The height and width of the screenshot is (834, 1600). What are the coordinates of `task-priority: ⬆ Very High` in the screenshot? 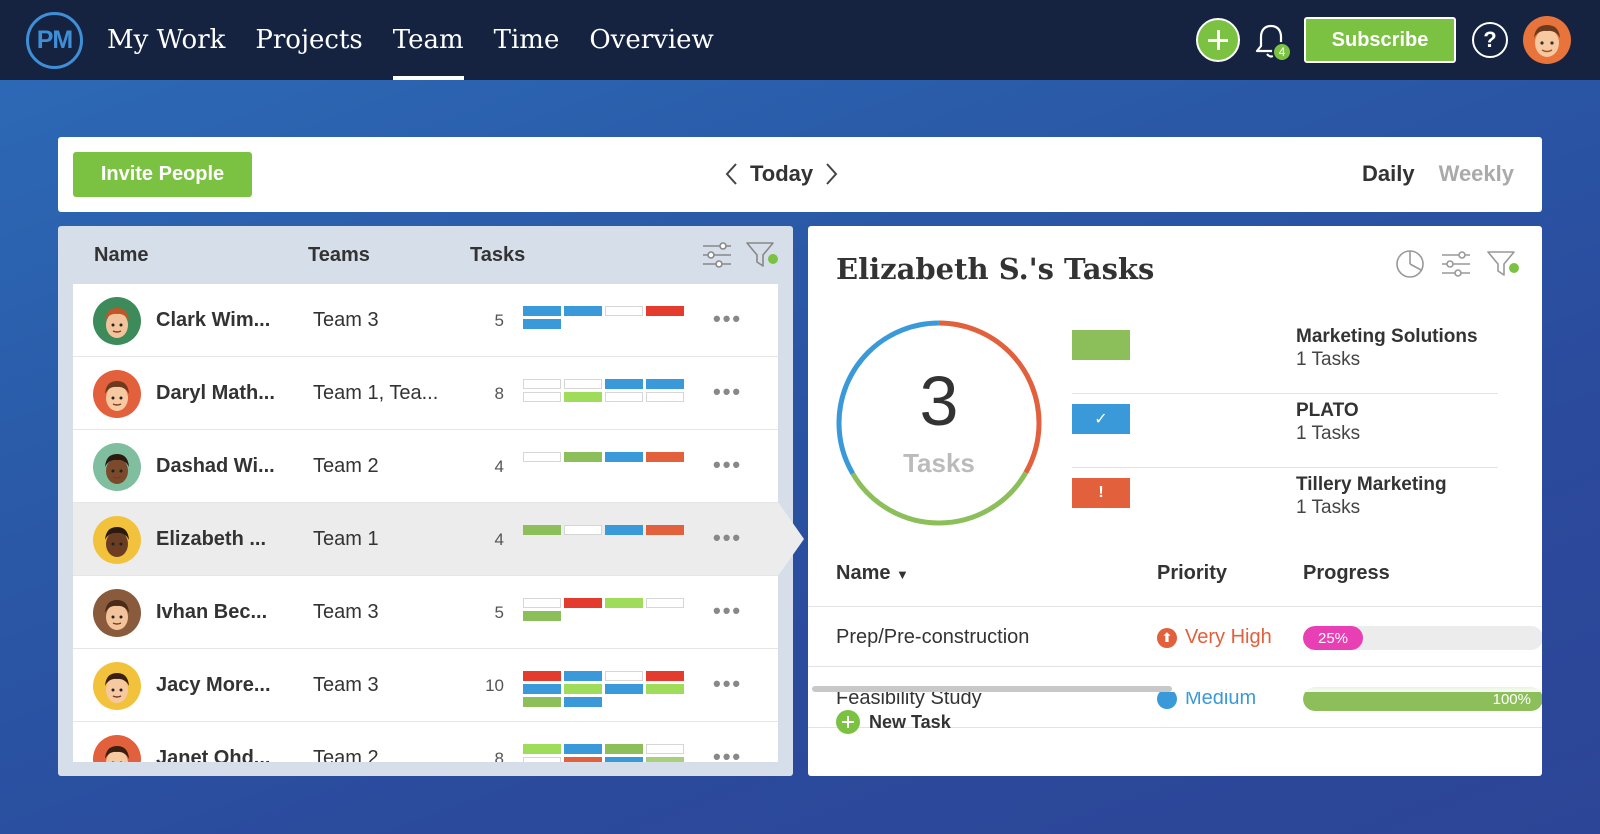 It's located at (1214, 637).